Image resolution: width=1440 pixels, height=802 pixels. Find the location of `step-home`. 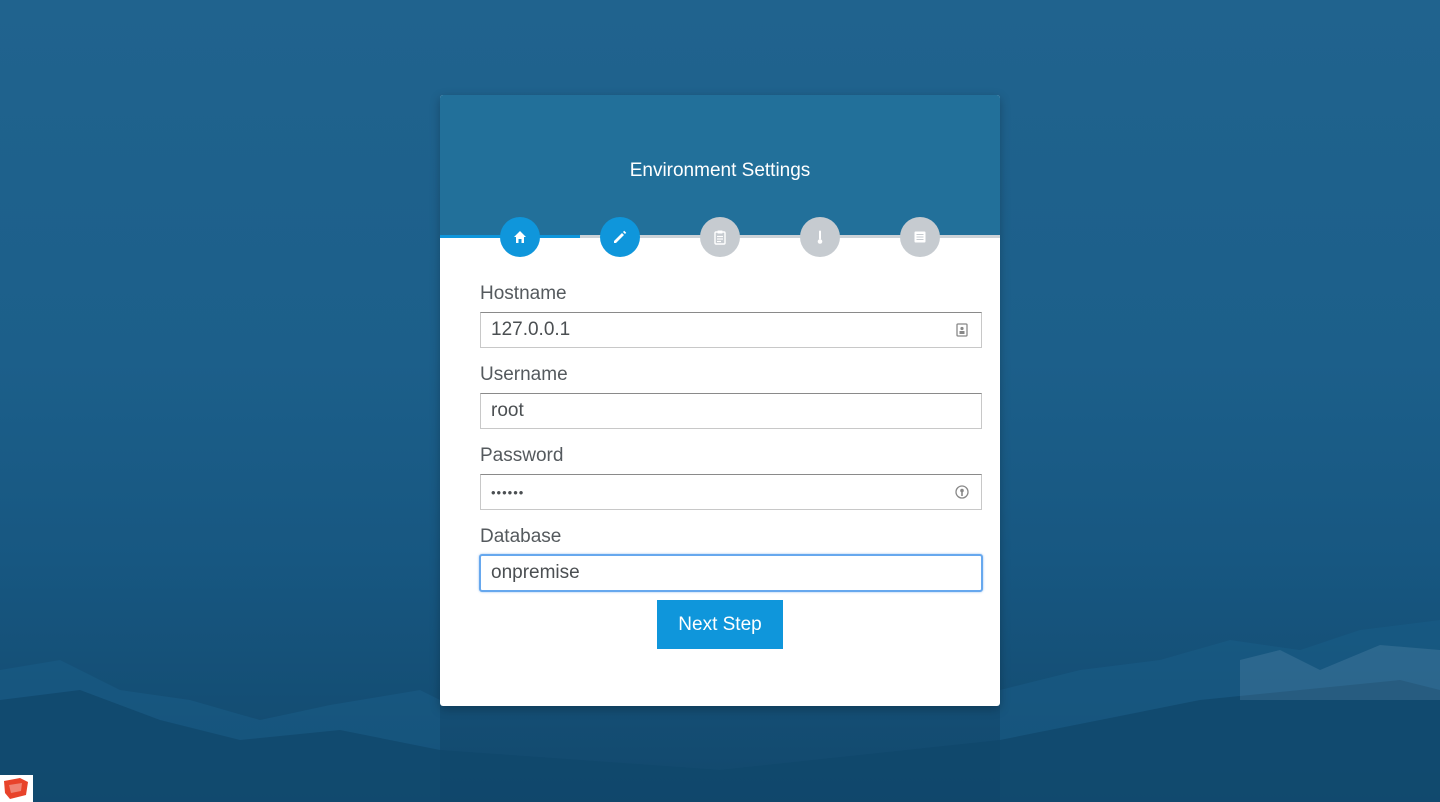

step-home is located at coordinates (520, 237).